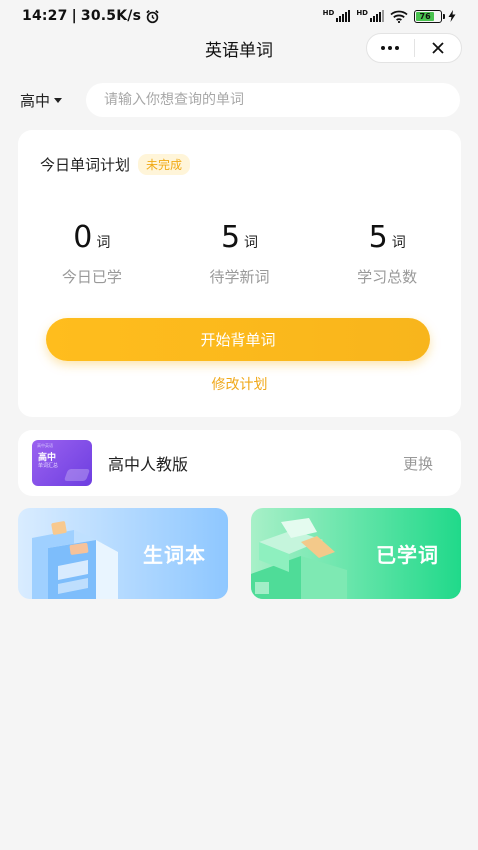 The width and height of the screenshot is (478, 850). I want to click on alarm-icon, so click(152, 16).